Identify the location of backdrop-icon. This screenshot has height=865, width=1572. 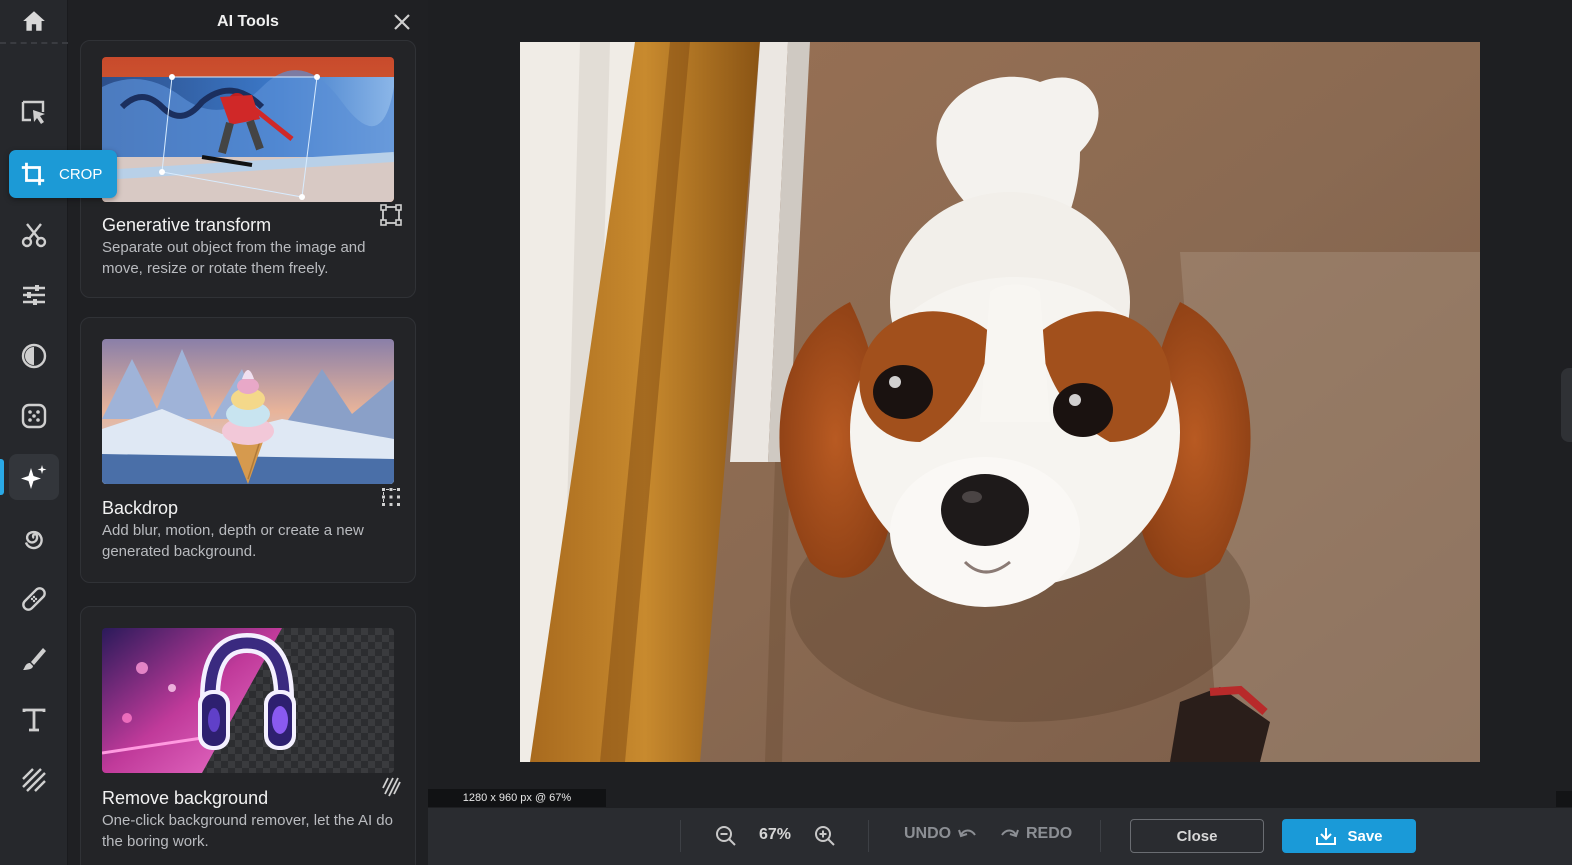
(391, 497).